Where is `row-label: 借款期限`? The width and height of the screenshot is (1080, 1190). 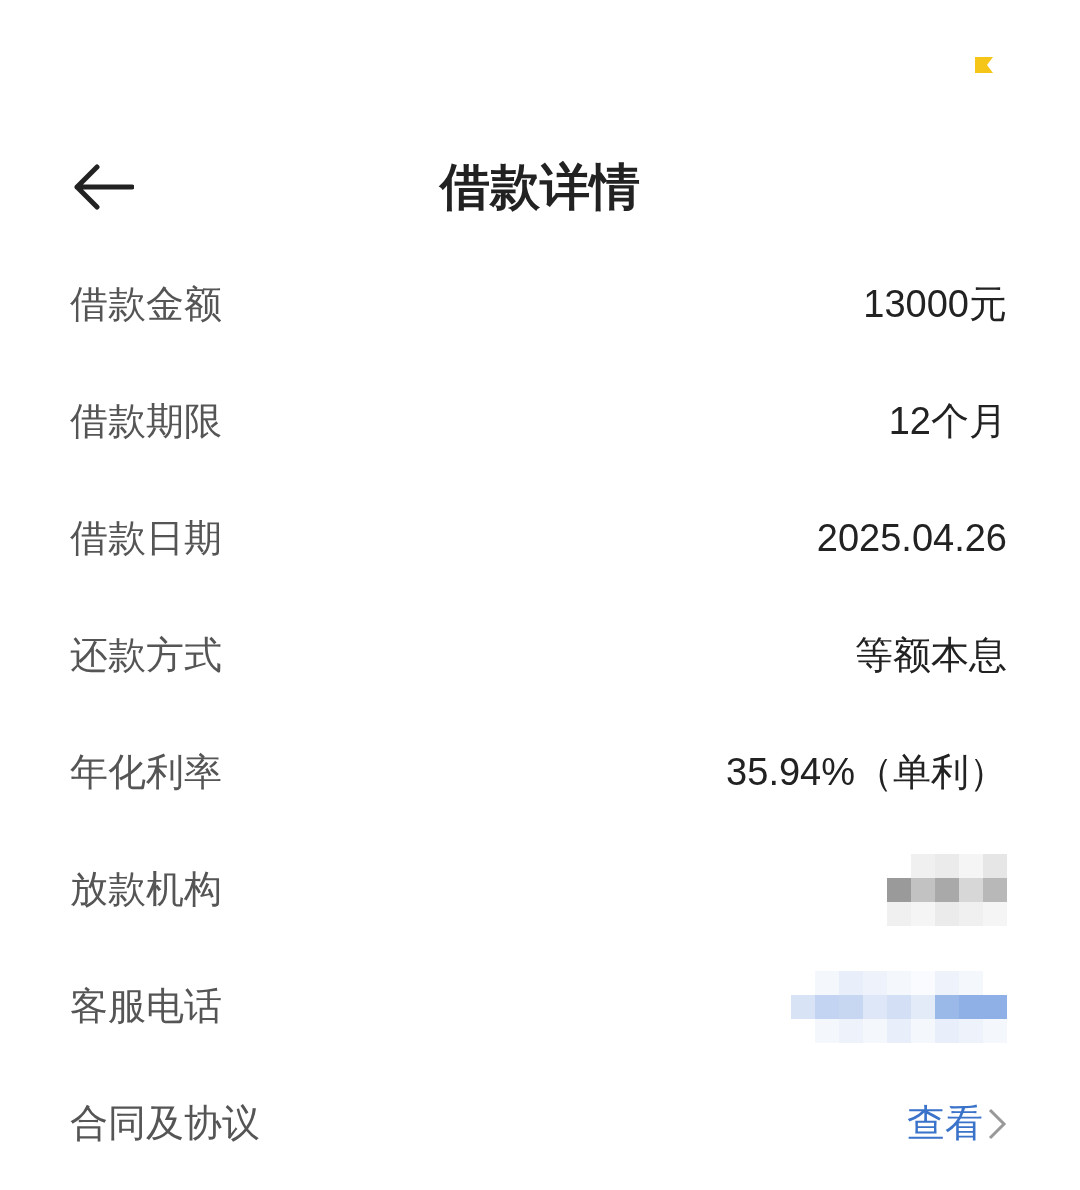
row-label: 借款期限 is located at coordinates (146, 421).